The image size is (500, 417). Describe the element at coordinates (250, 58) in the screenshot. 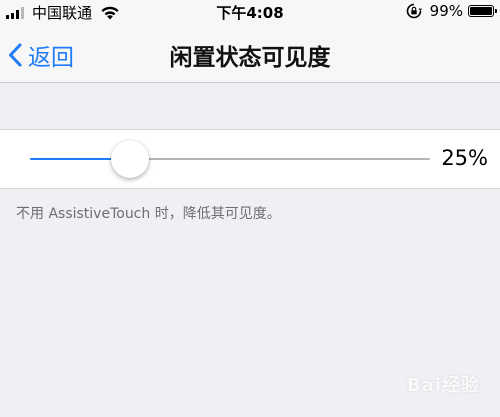

I see `page-title: 闲置状态可见度` at that location.